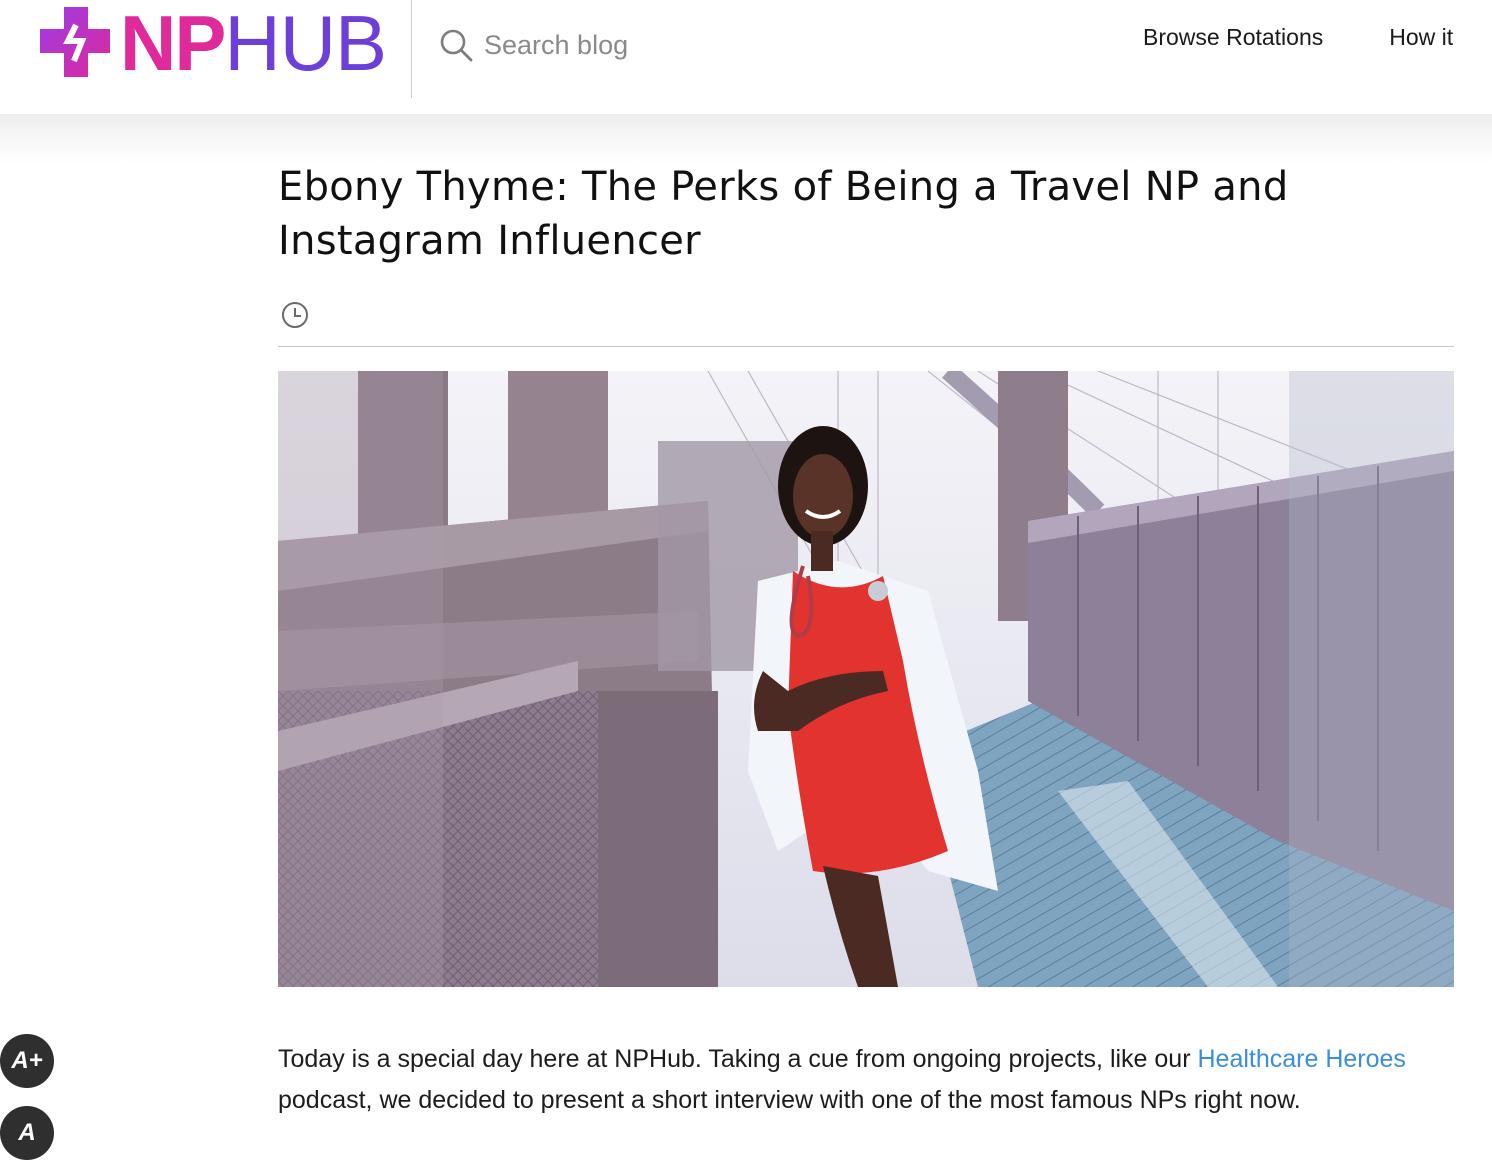 This screenshot has height=1176, width=1492. What do you see at coordinates (866, 346) in the screenshot?
I see `title-divider` at bounding box center [866, 346].